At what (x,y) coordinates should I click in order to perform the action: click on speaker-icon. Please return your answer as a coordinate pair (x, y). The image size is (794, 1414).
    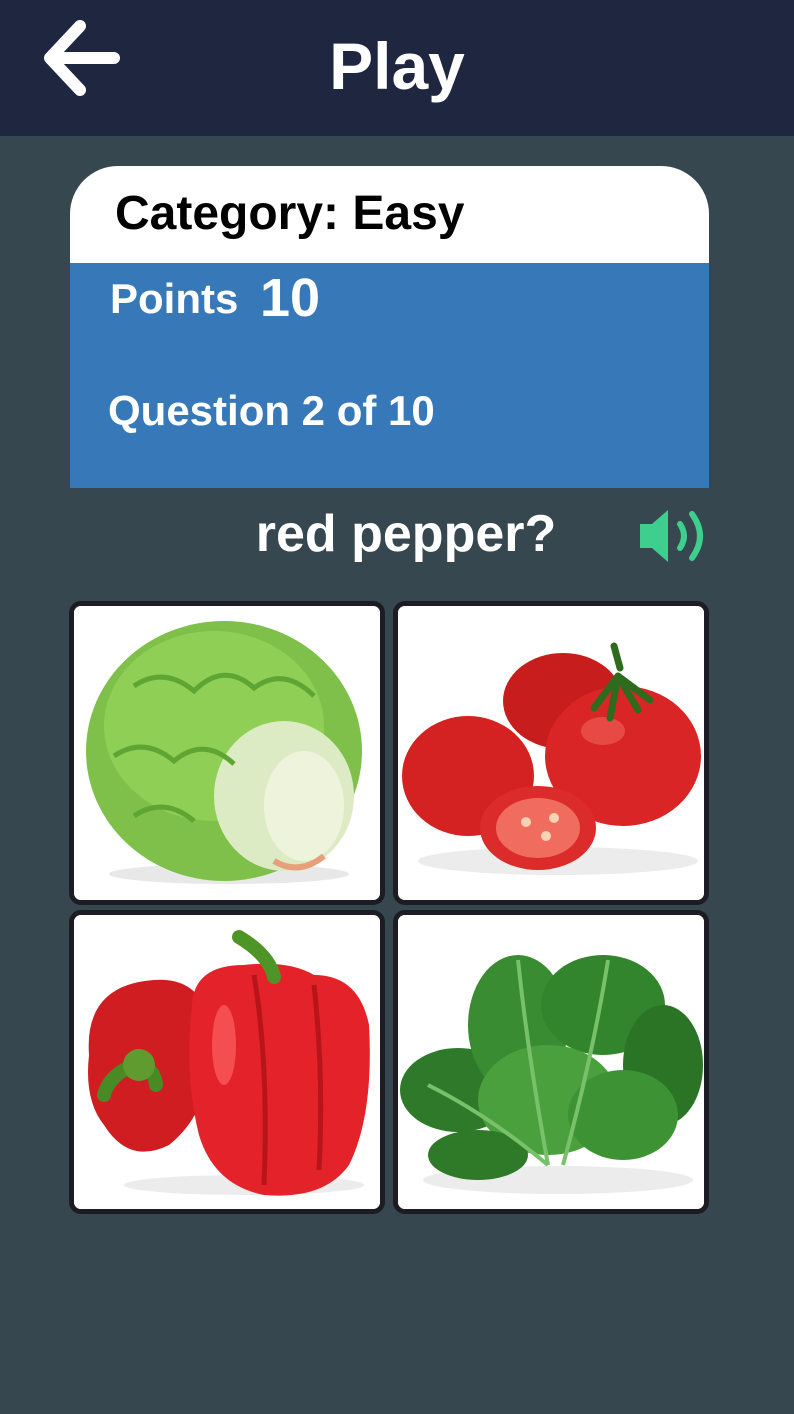
    Looking at the image, I should click on (671, 536).